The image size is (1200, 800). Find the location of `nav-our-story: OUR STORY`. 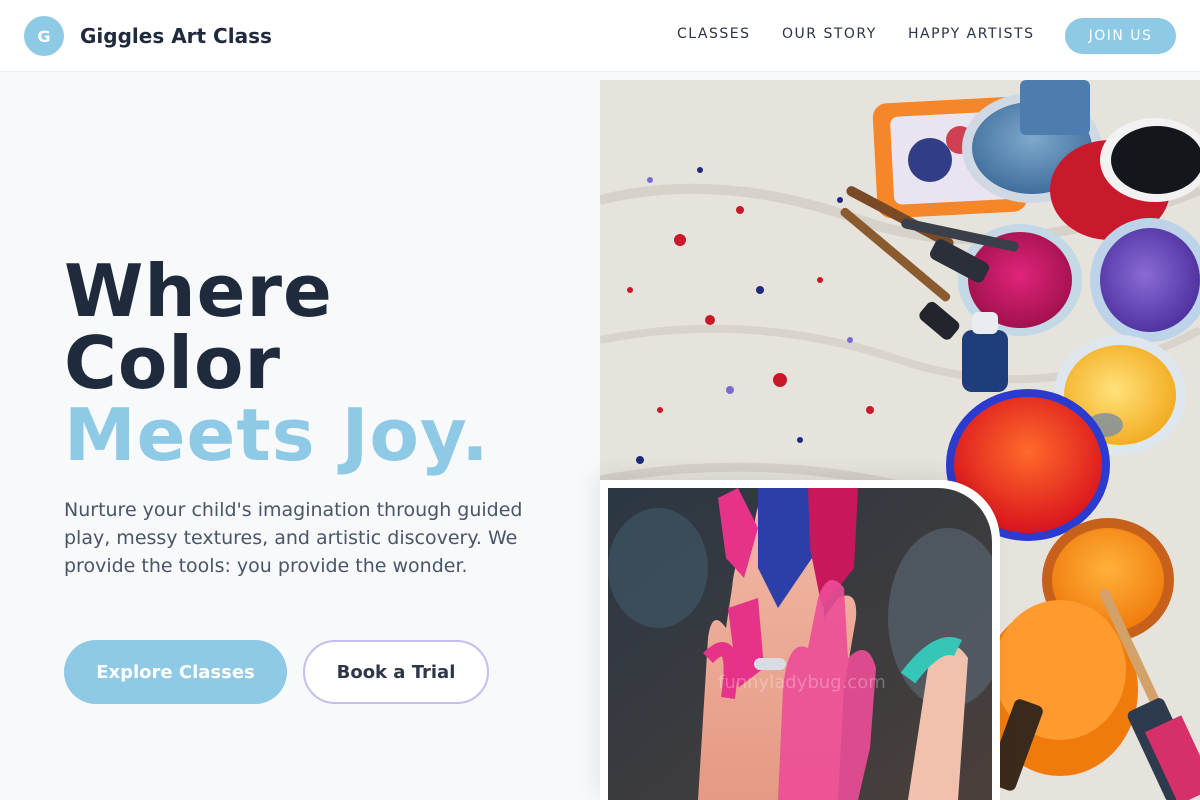

nav-our-story: OUR STORY is located at coordinates (829, 34).